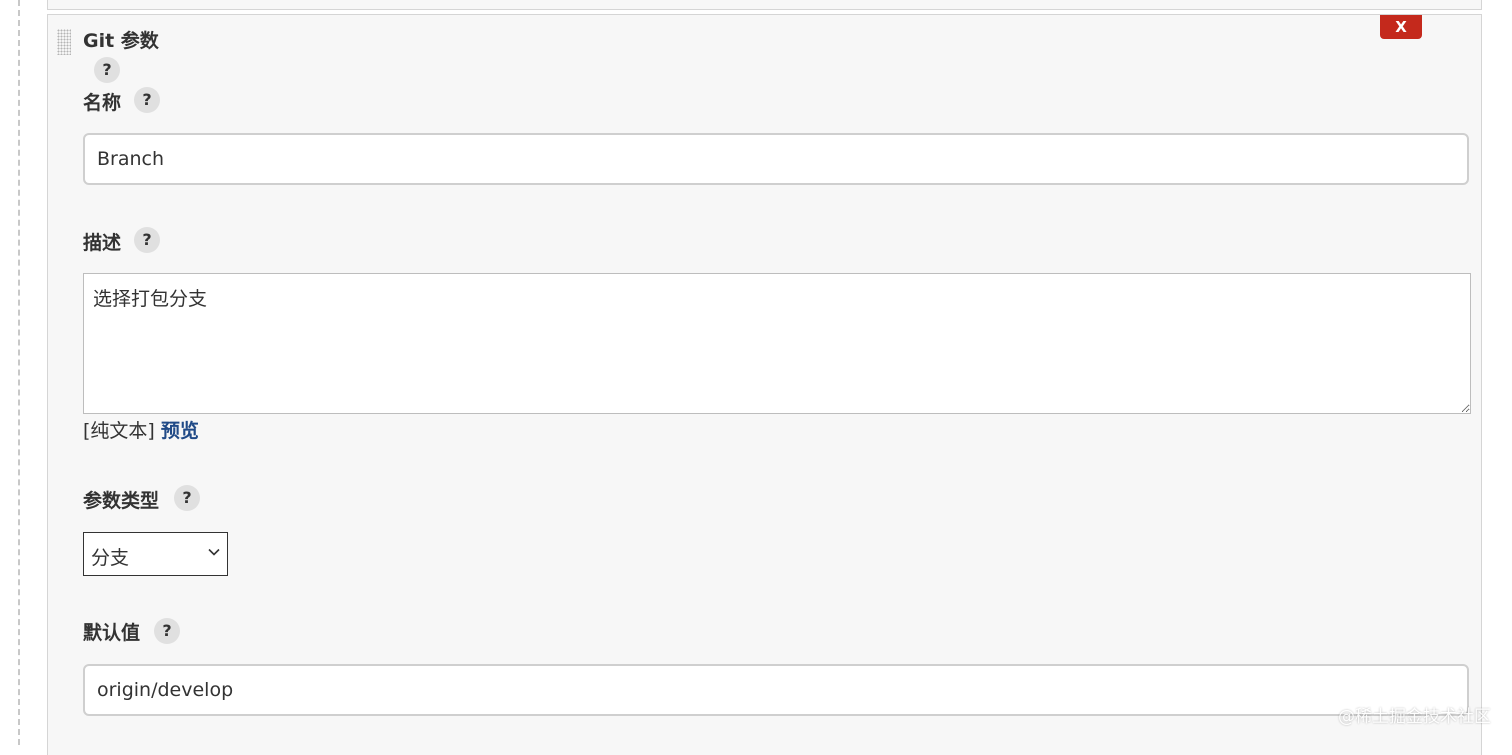 This screenshot has height=755, width=1512. I want to click on param-type-select: 分支, so click(155, 554).